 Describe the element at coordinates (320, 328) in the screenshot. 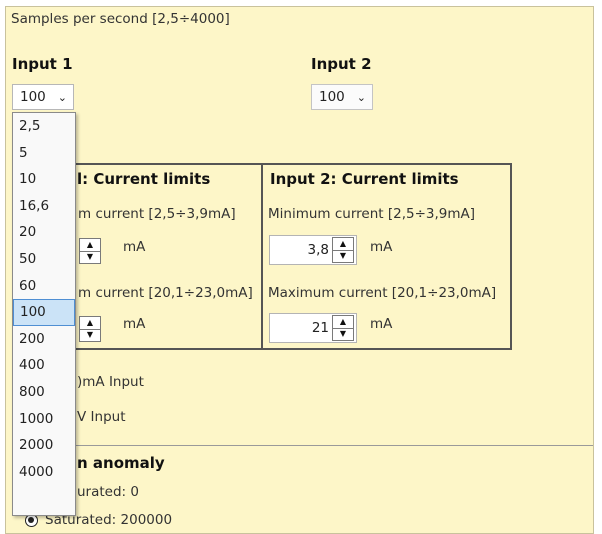

I see `input2-max-value: 21` at that location.